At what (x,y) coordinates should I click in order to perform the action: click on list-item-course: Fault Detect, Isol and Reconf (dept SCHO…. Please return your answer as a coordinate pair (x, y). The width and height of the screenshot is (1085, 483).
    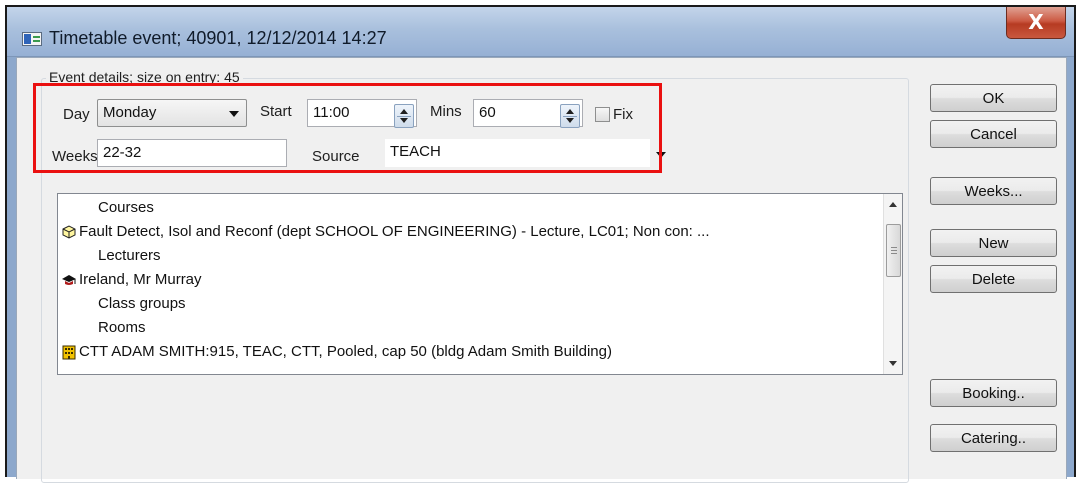
    Looking at the image, I should click on (384, 232).